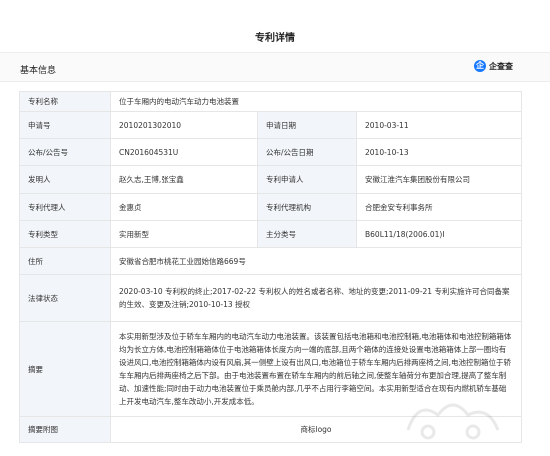 The height and width of the screenshot is (456, 550). What do you see at coordinates (307, 179) in the screenshot?
I see `label-applicant: 专利申请人` at bounding box center [307, 179].